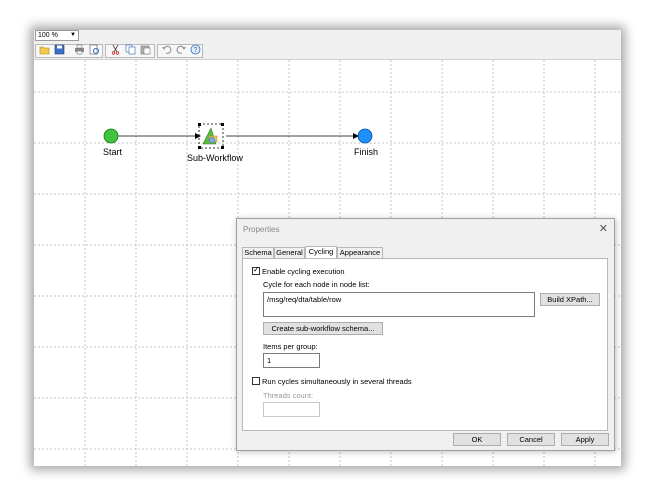  Describe the element at coordinates (365, 136) in the screenshot. I see `finish-node` at that location.